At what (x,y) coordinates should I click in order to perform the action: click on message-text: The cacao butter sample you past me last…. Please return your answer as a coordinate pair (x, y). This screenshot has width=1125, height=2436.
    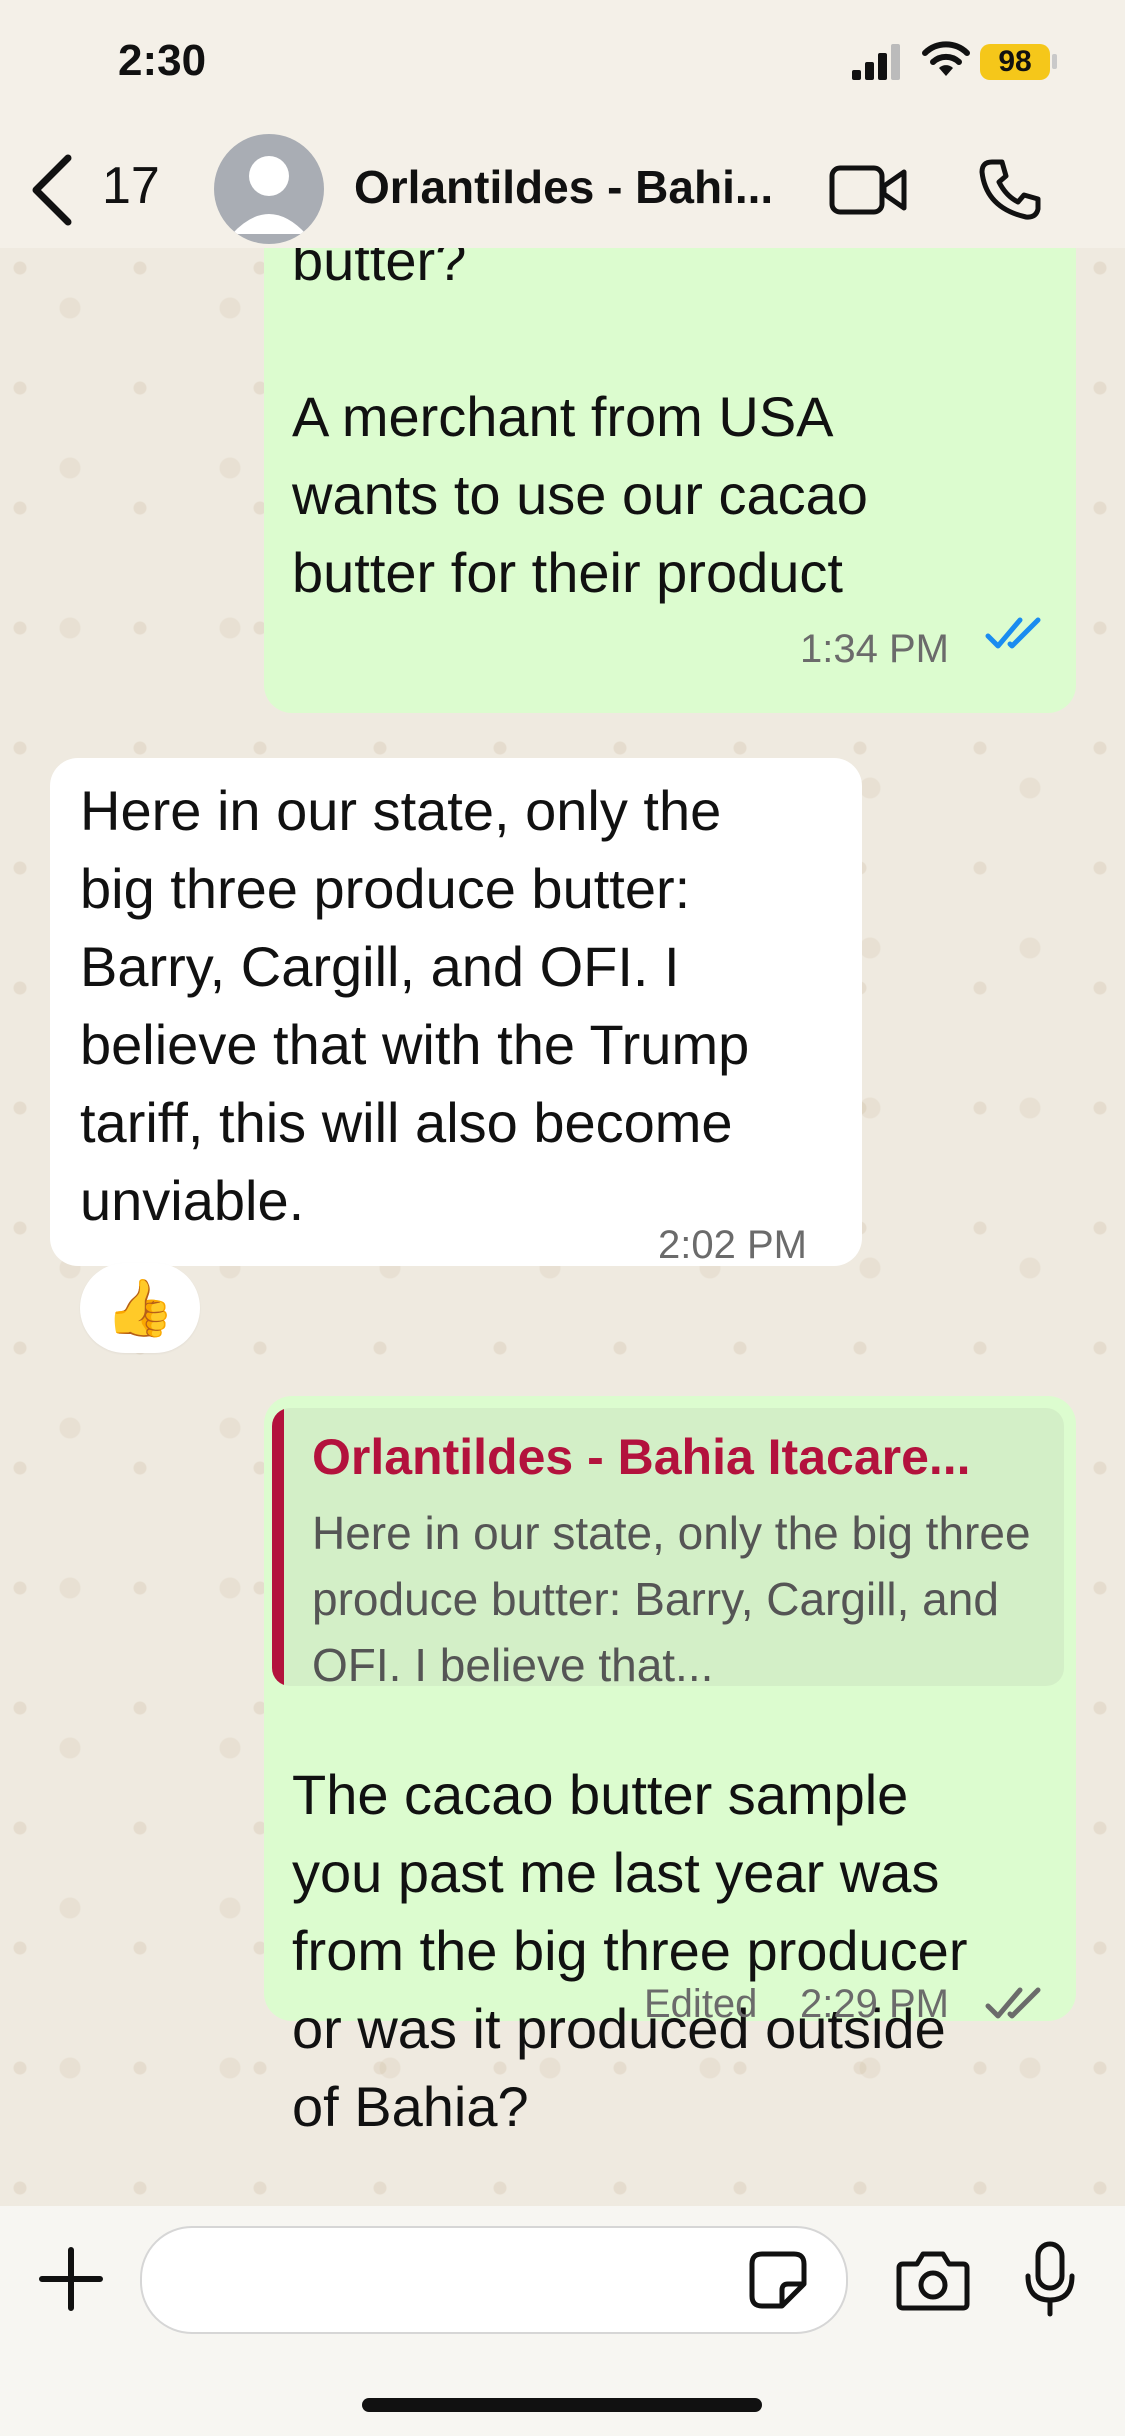
    Looking at the image, I should click on (630, 1950).